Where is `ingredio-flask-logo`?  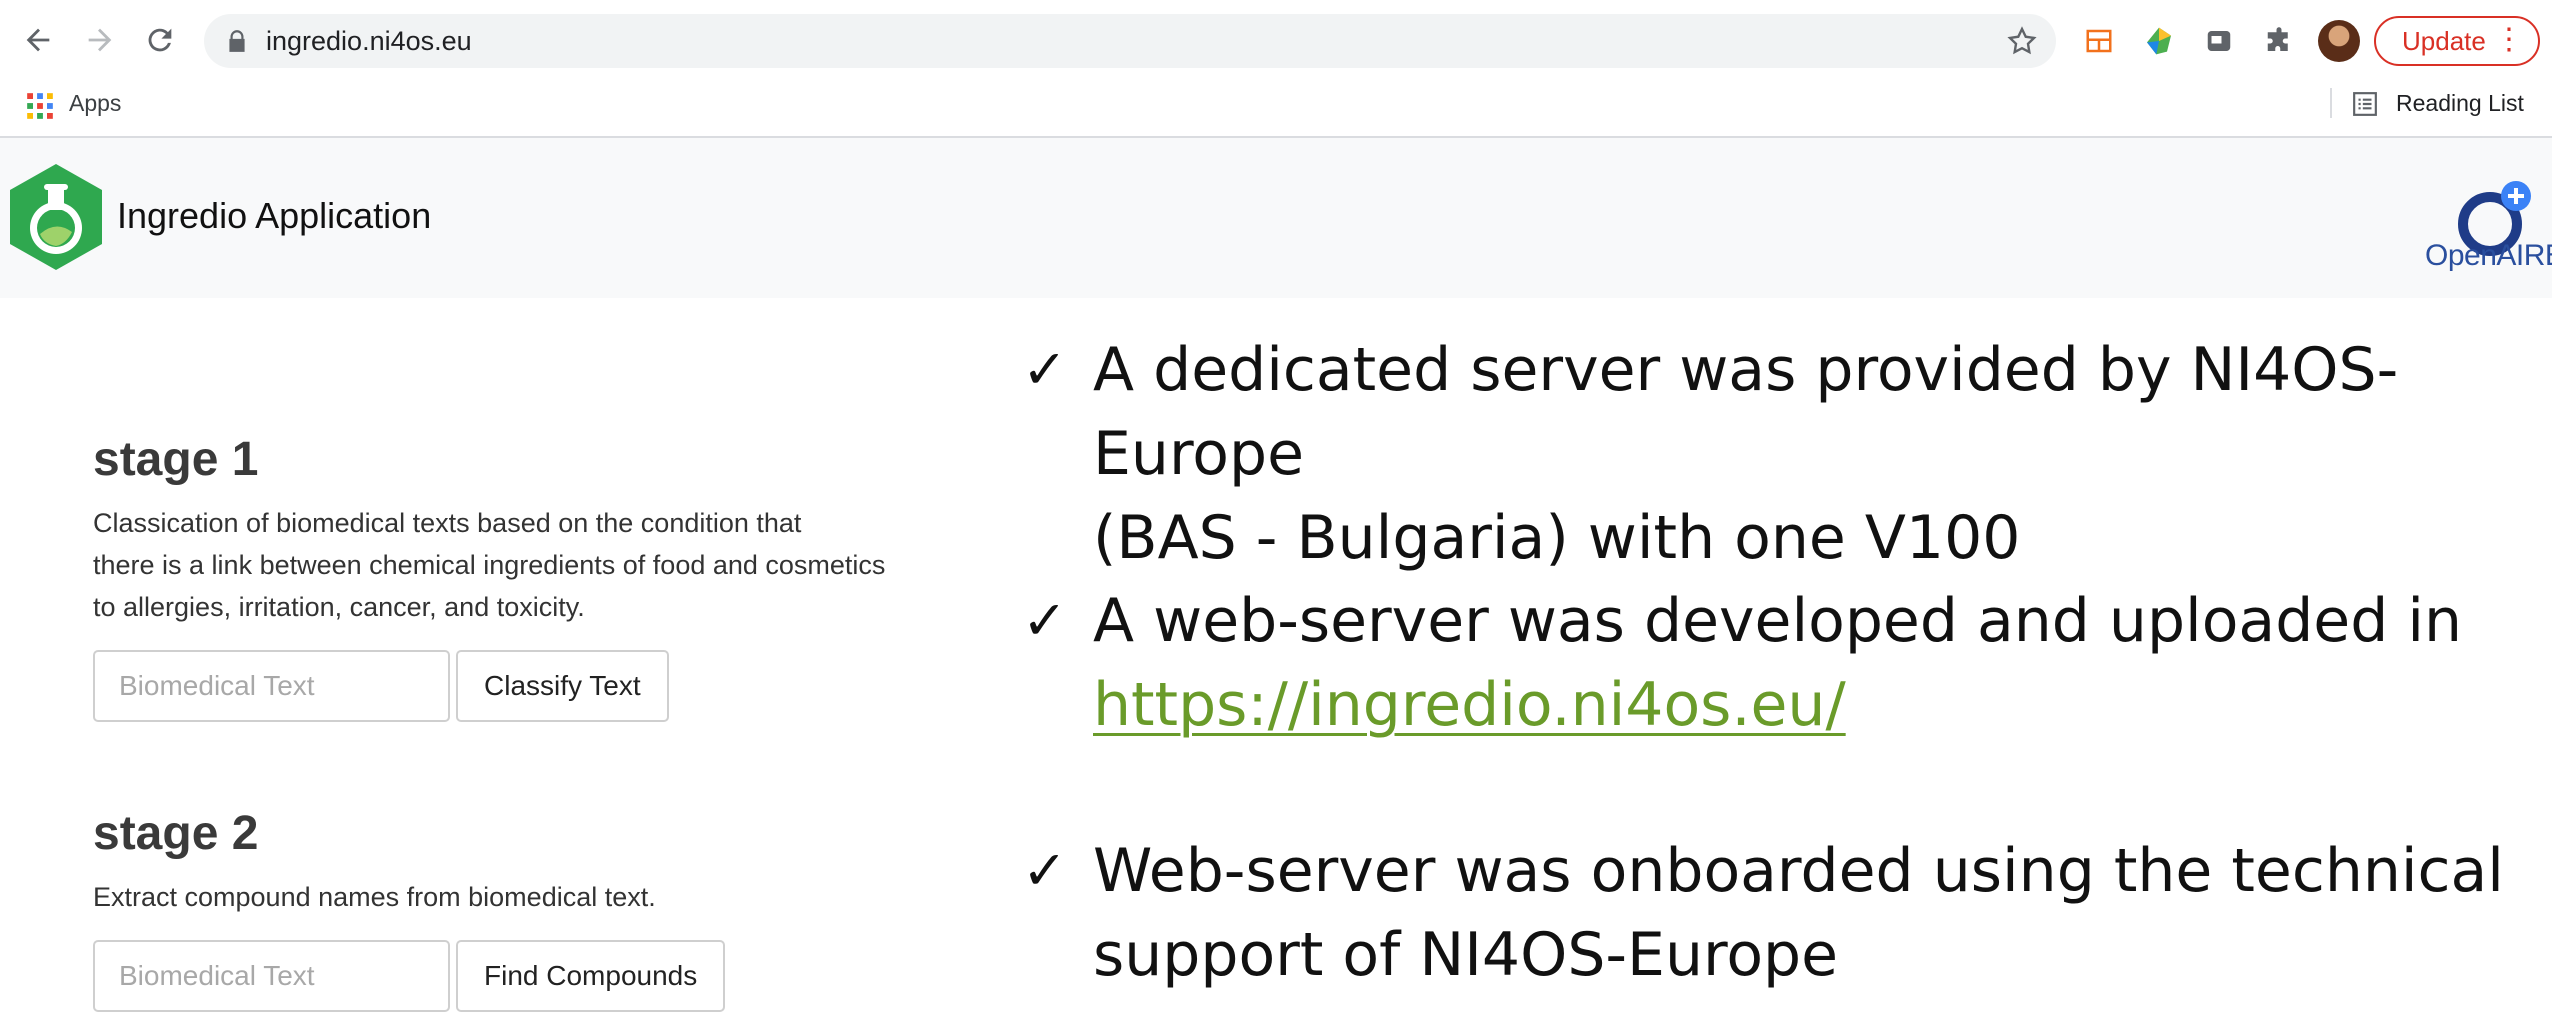
ingredio-flask-logo is located at coordinates (56, 217).